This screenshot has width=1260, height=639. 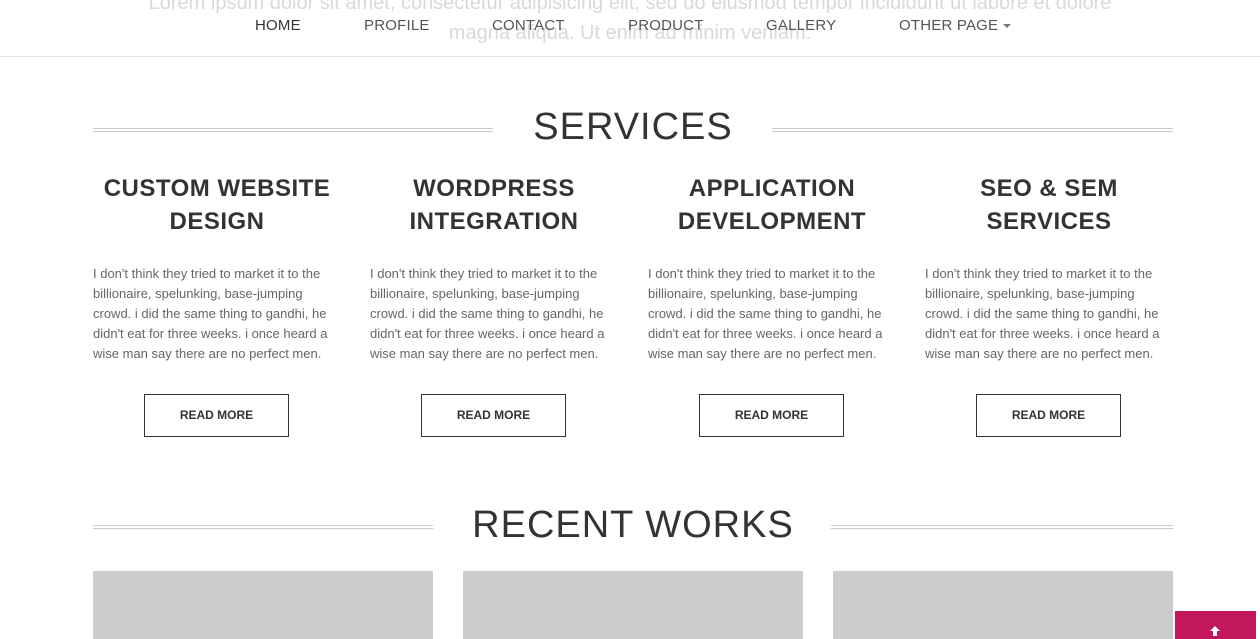 I want to click on service-title: APPLICATION DEVELOPMENT, so click(x=772, y=205).